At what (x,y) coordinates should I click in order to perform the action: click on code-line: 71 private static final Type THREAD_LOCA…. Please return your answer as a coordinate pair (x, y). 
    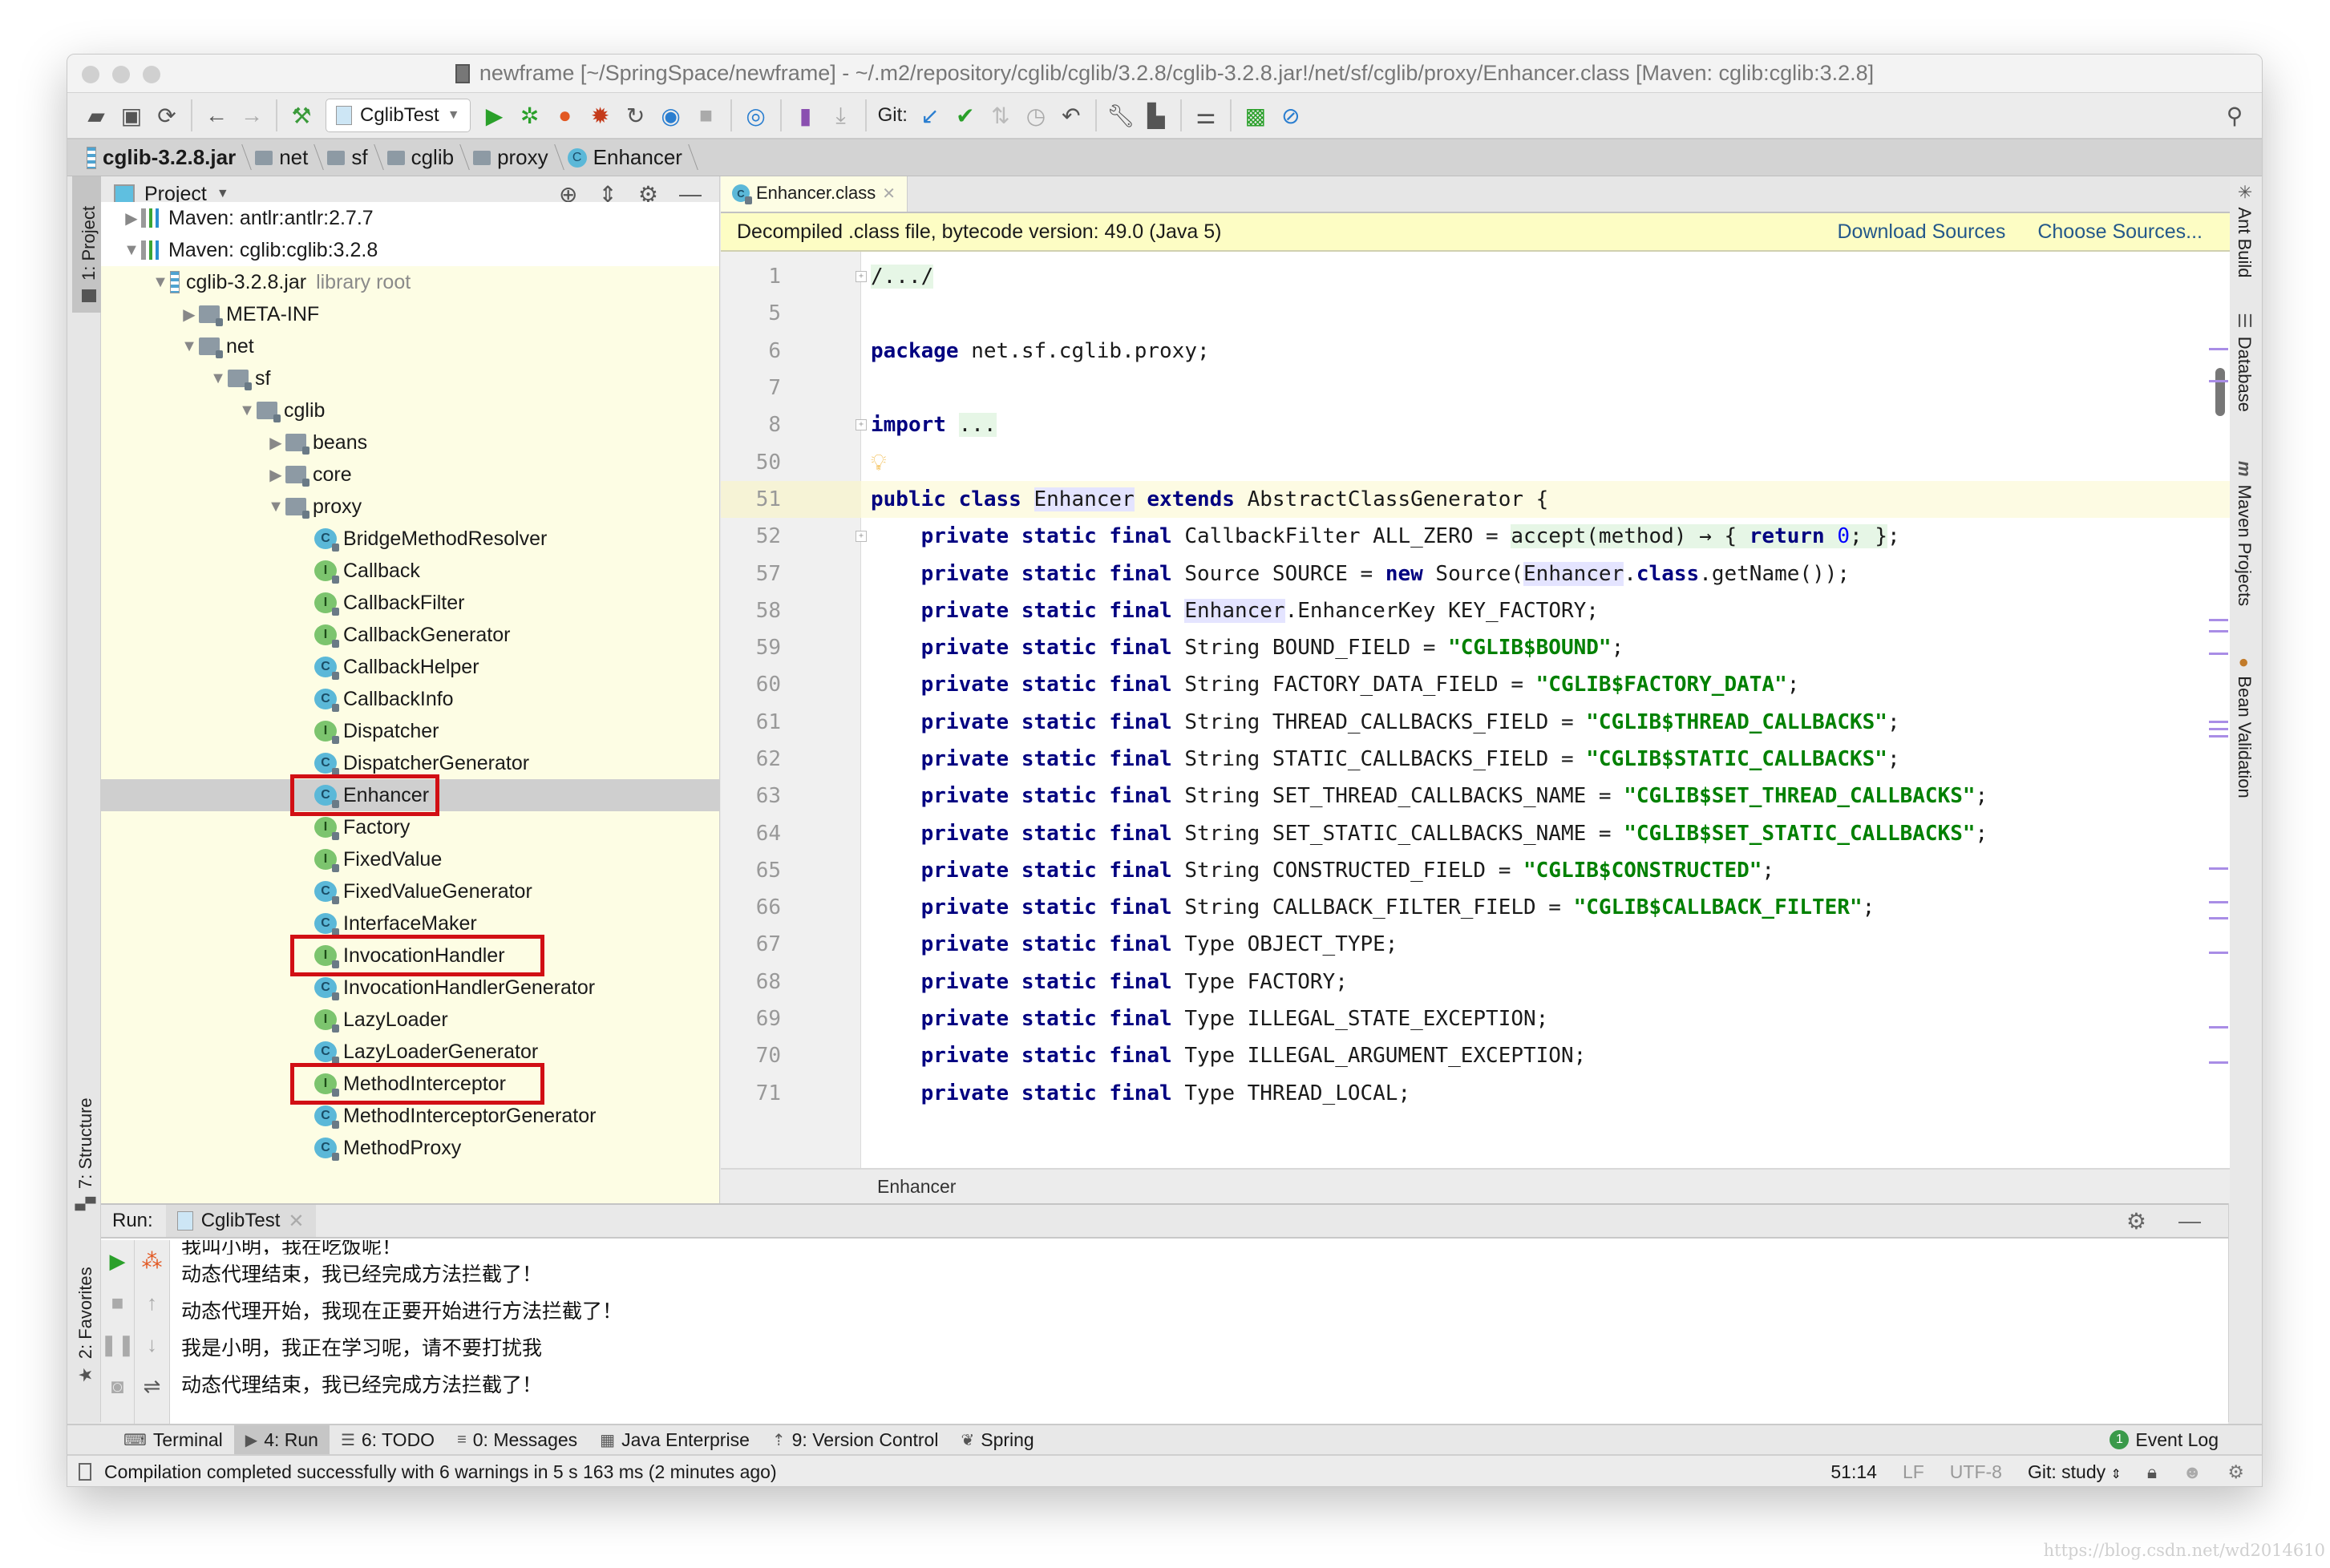
    Looking at the image, I should click on (1475, 1093).